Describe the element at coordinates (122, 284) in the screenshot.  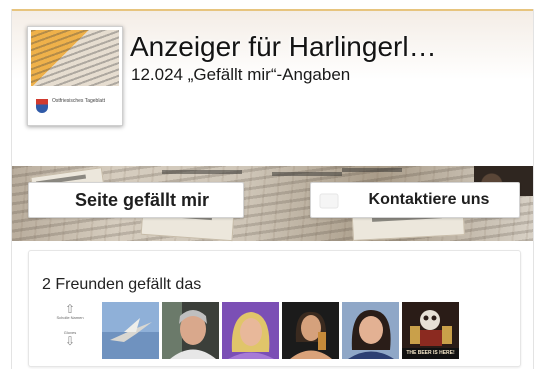
I see `friends-like-text: 2 Freunden gefällt das` at that location.